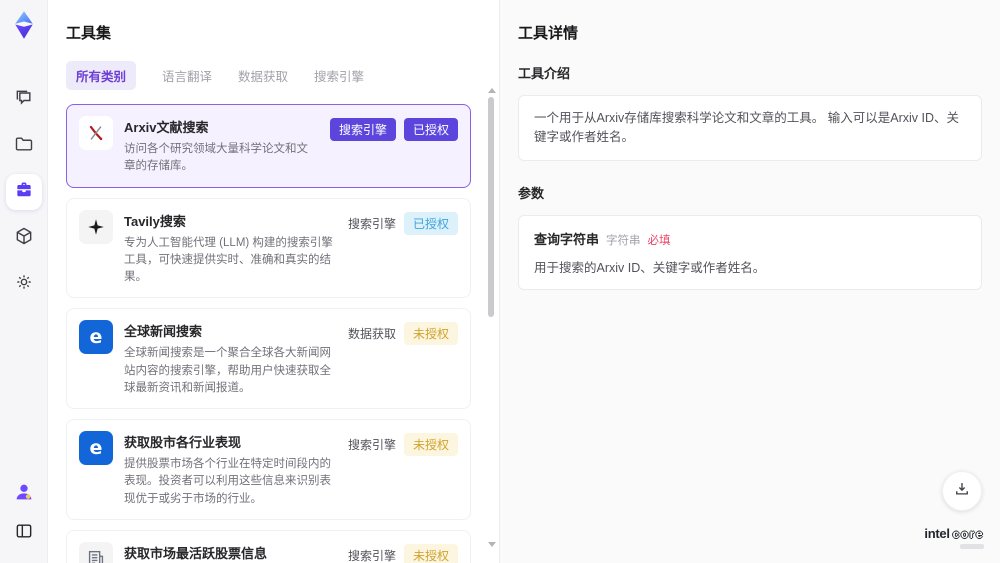 Image resolution: width=1000 pixels, height=563 pixels. I want to click on download-icon, so click(962, 491).